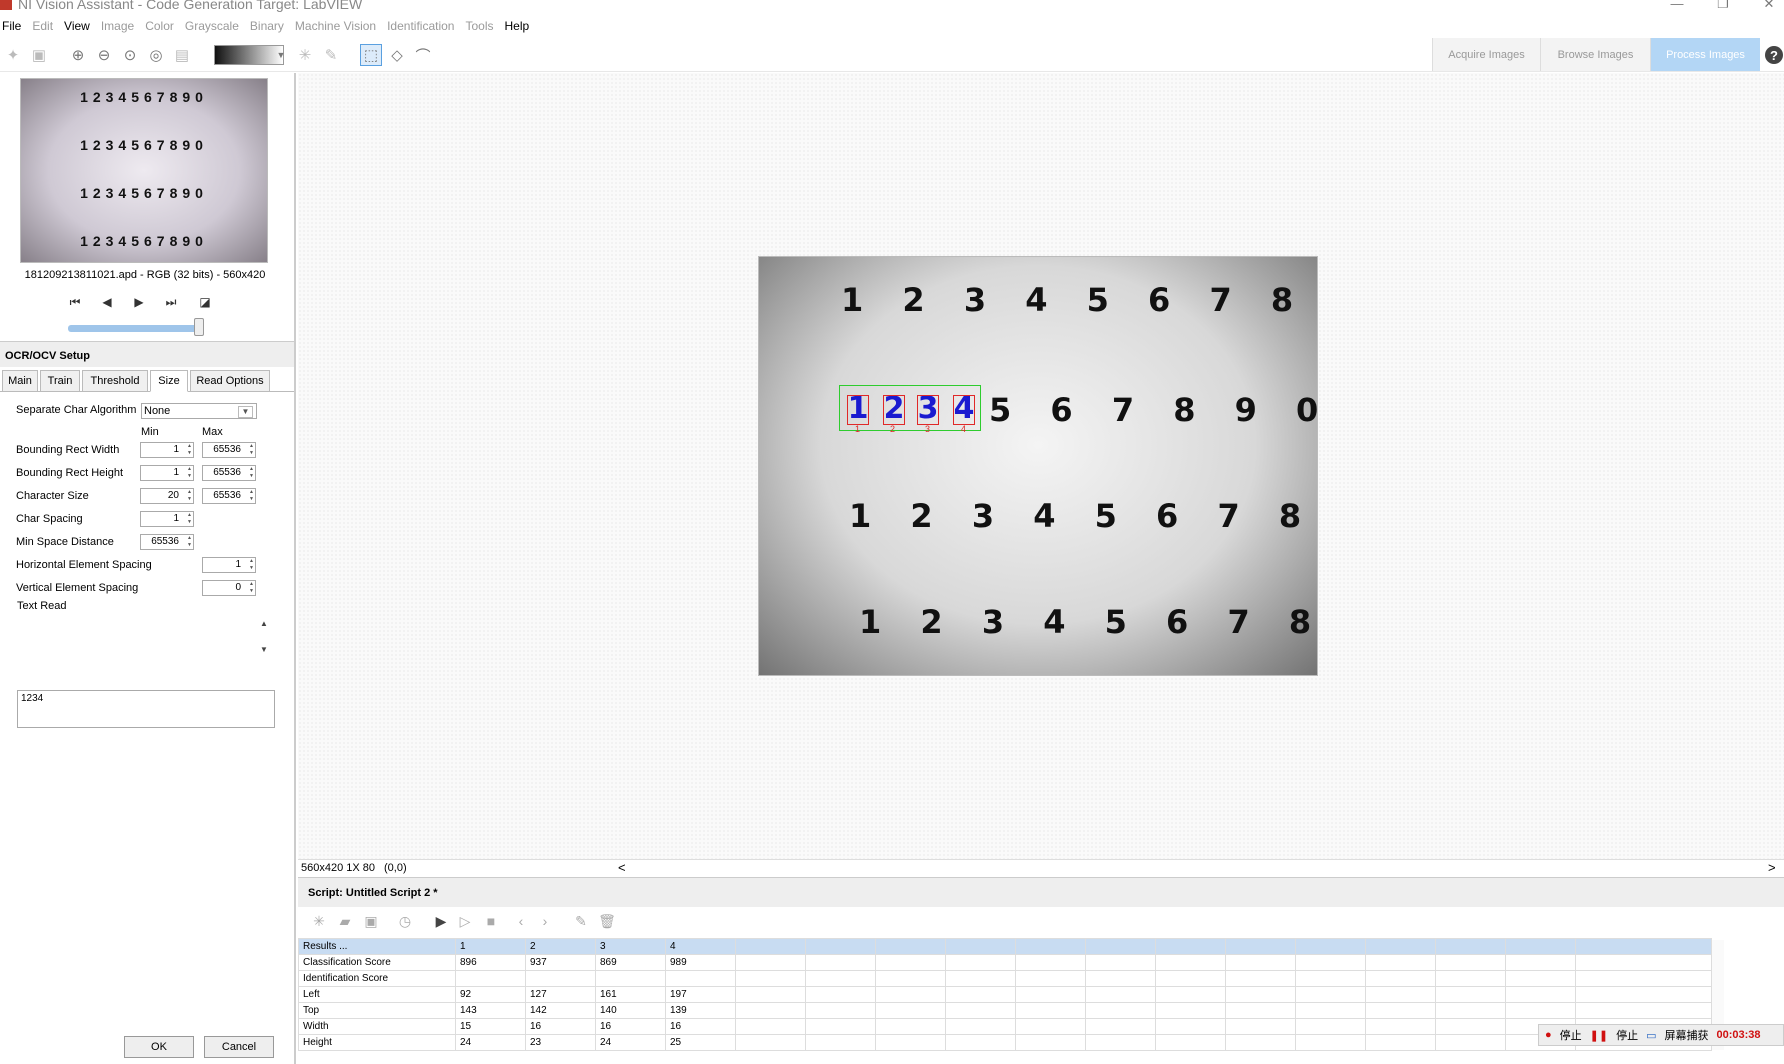 This screenshot has width=1784, height=1064. What do you see at coordinates (1705, 54) in the screenshot?
I see `process-images-button: Process Images` at bounding box center [1705, 54].